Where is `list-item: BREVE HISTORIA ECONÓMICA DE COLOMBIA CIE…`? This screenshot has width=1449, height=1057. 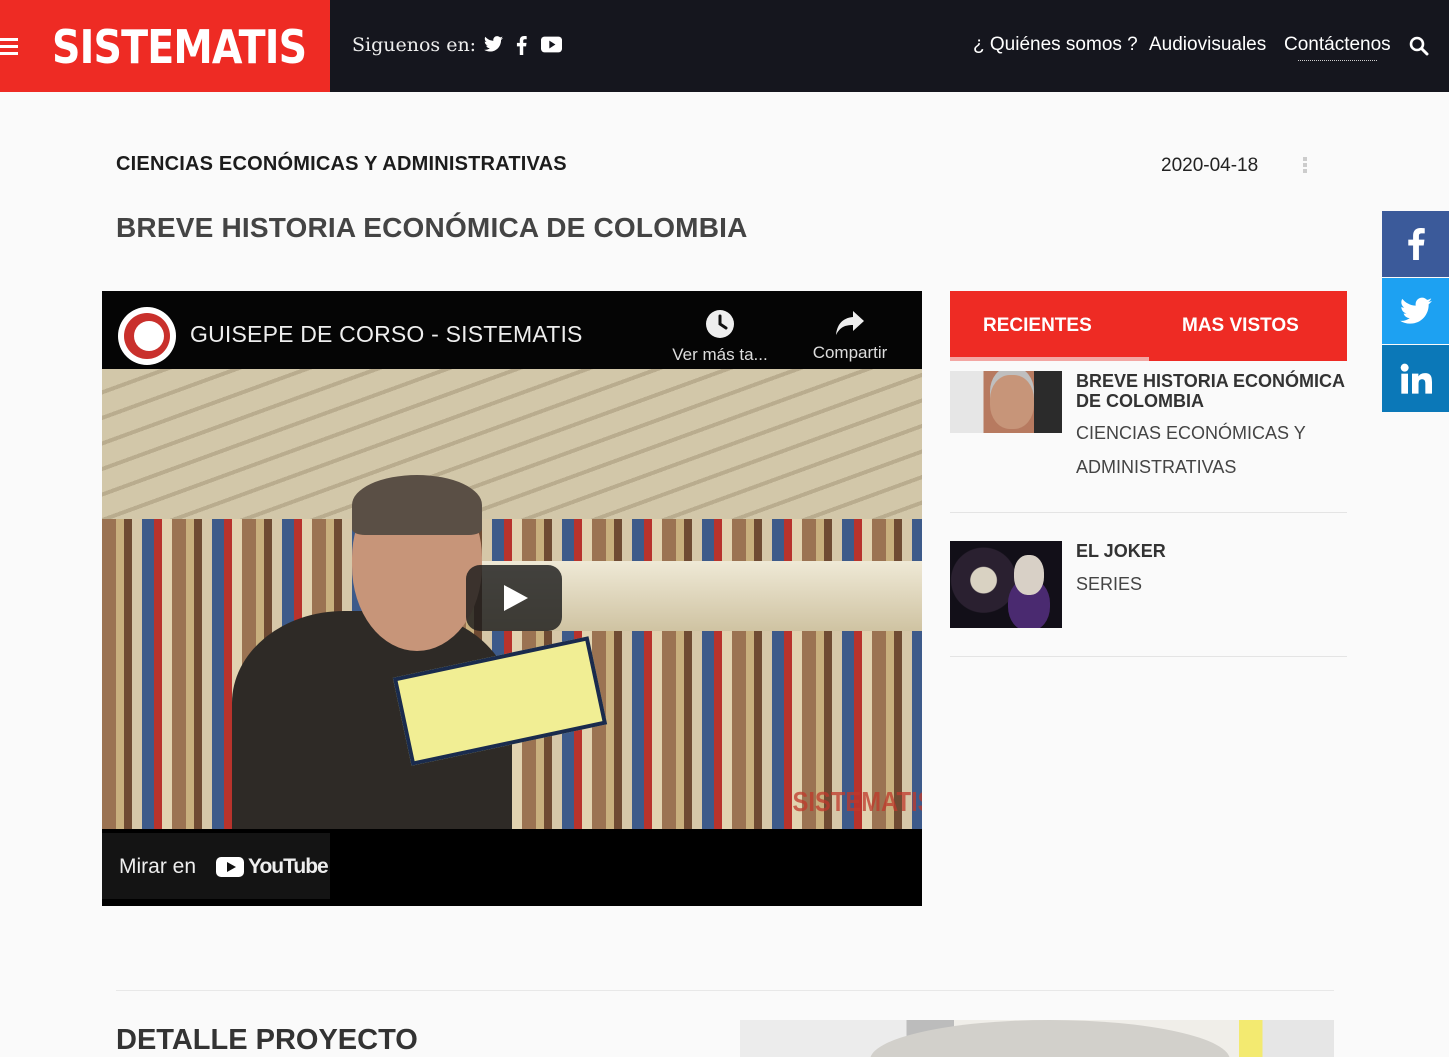
list-item: BREVE HISTORIA ECONÓMICA DE COLOMBIA CIE… is located at coordinates (1148, 442).